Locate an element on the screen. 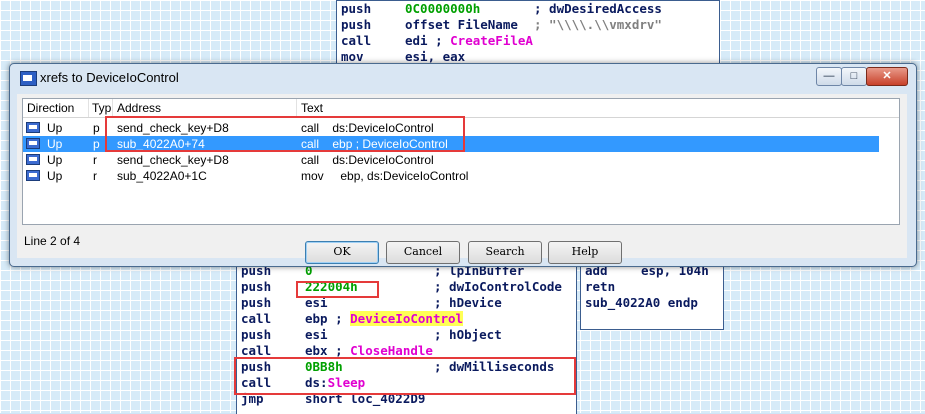 This screenshot has width=925, height=414. minimize-button: — is located at coordinates (829, 76).